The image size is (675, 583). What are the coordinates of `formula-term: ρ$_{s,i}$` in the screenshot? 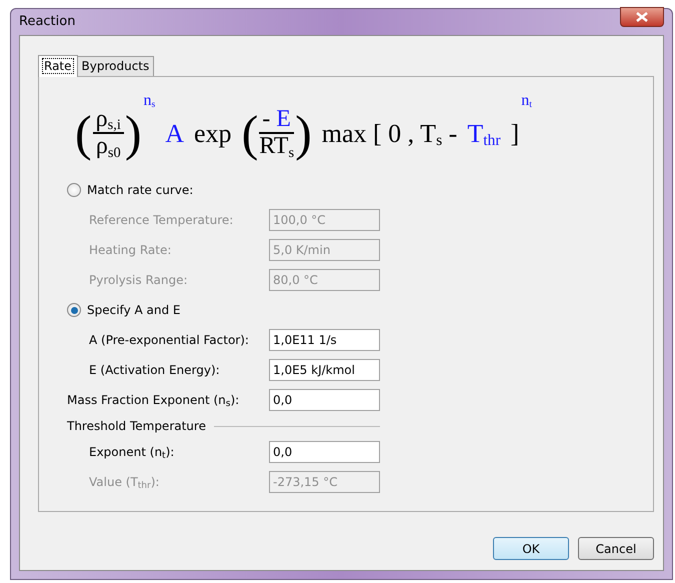 It's located at (108, 119).